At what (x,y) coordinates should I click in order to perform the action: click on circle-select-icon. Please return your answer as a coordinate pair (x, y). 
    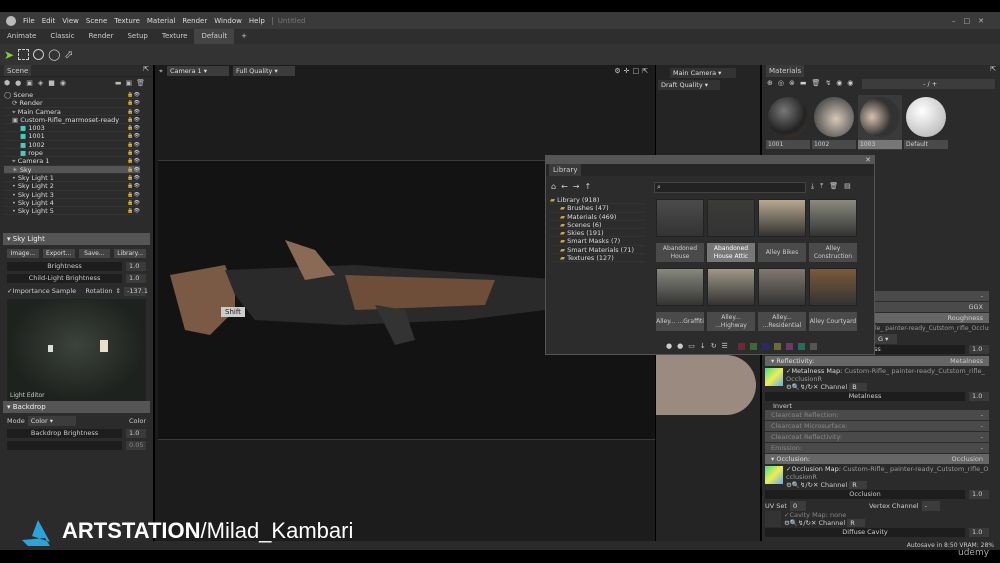
    Looking at the image, I should click on (39, 54).